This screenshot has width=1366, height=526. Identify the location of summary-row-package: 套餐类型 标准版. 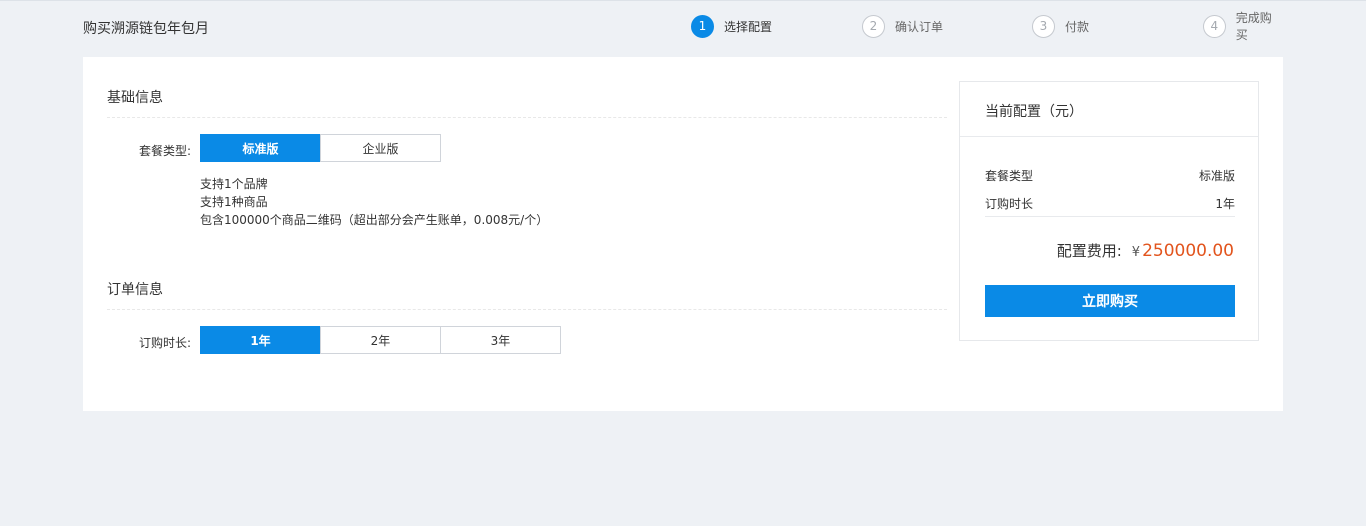
(1110, 175).